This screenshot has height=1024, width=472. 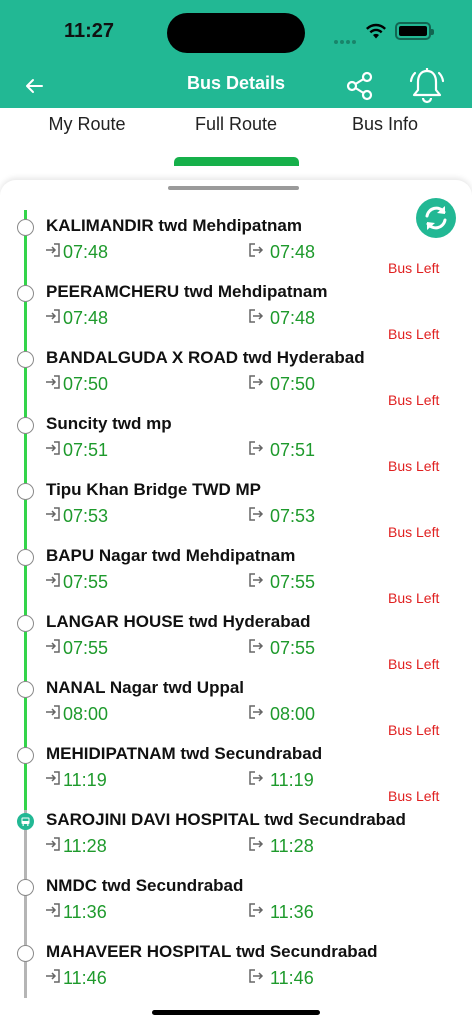 I want to click on share-button, so click(x=360, y=86).